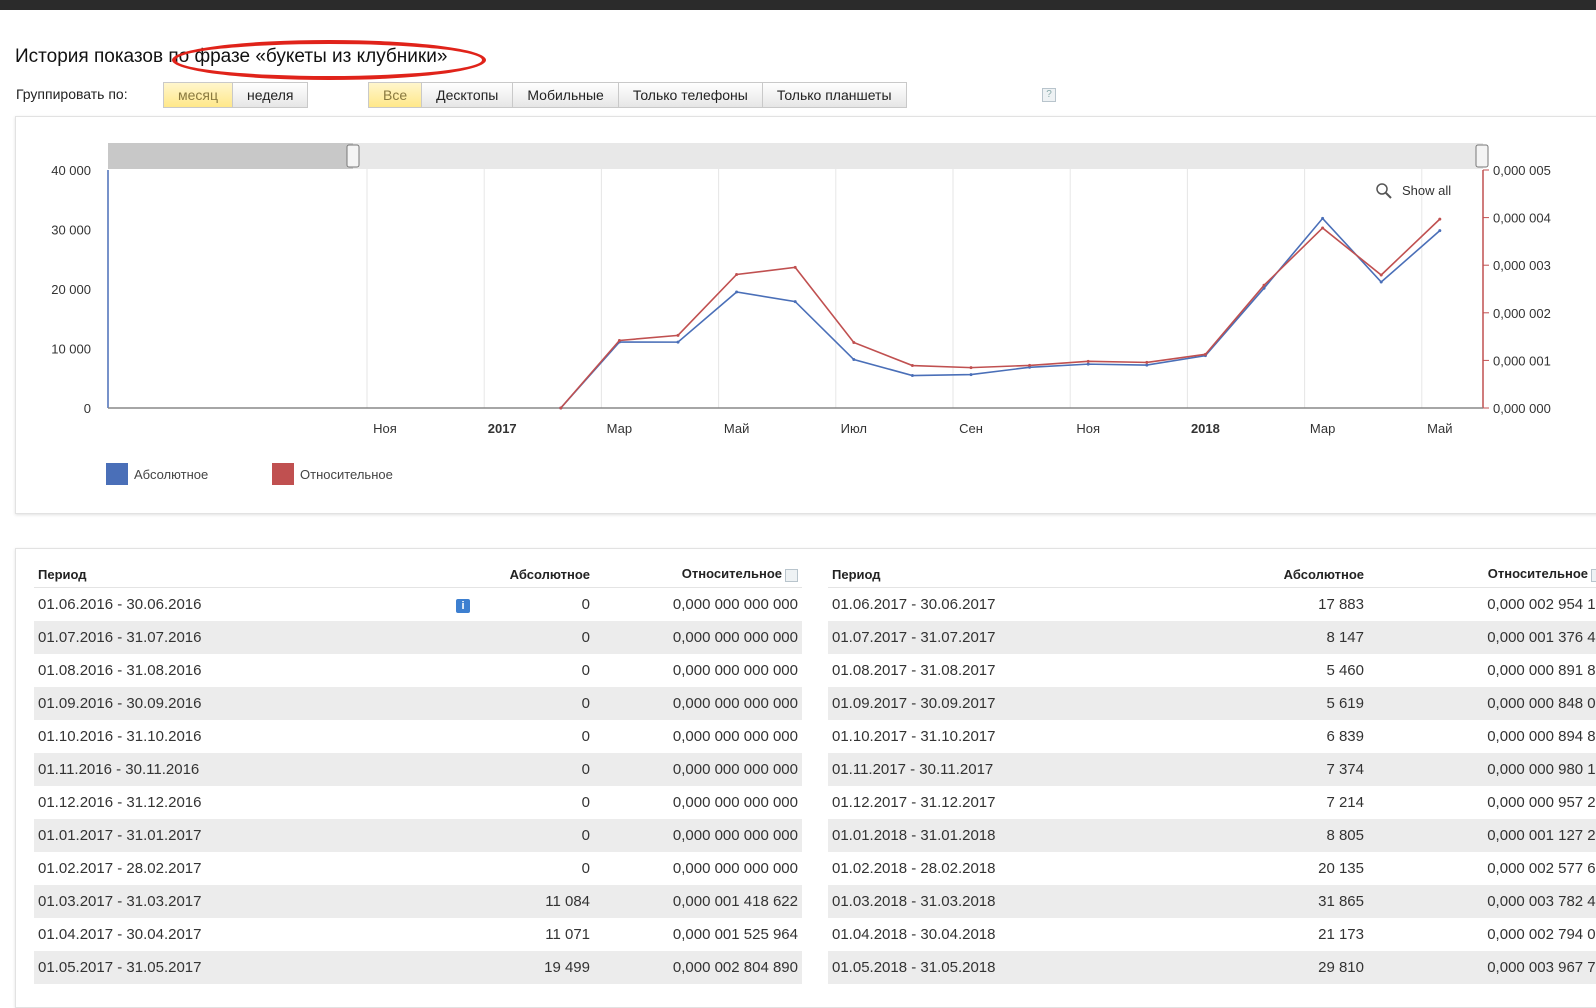 Image resolution: width=1596 pixels, height=1008 pixels. I want to click on info-icon: i, so click(463, 606).